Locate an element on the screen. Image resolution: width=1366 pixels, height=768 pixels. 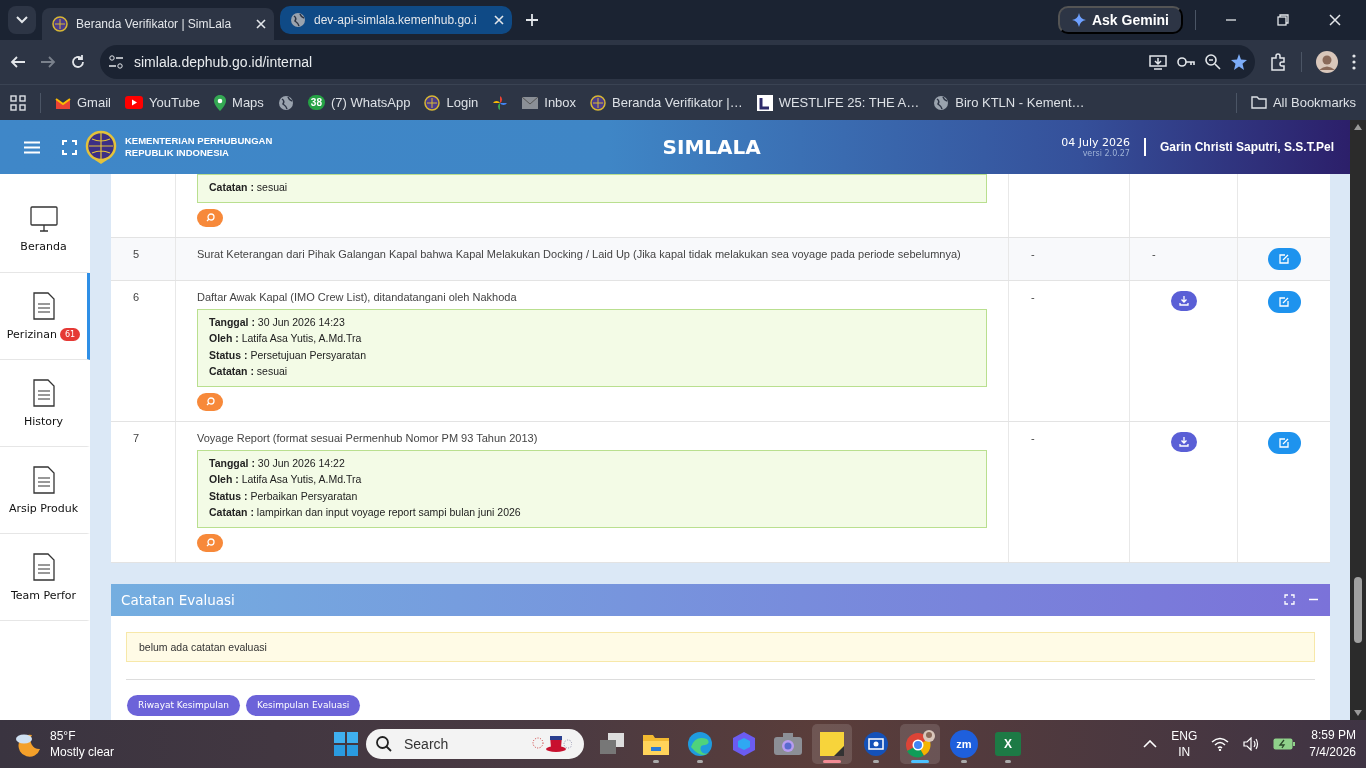
play-icon is located at coordinates (133, 102).